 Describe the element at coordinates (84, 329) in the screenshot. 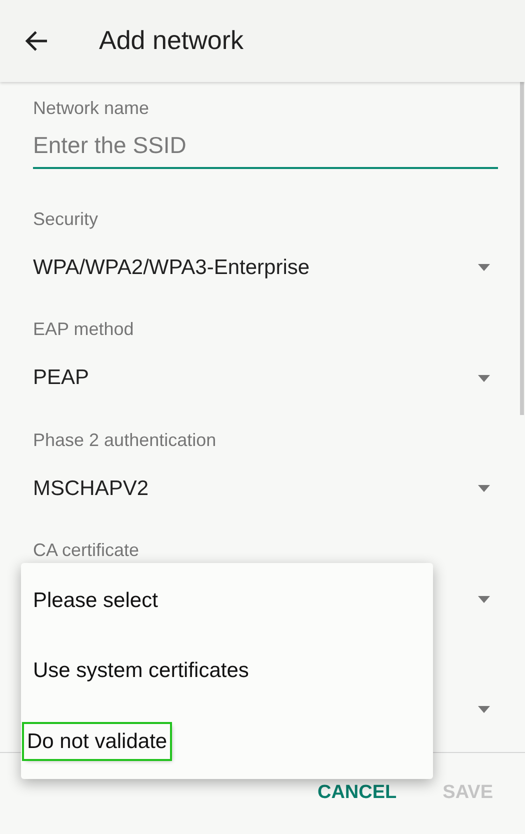

I see `field-label: EAP method` at that location.